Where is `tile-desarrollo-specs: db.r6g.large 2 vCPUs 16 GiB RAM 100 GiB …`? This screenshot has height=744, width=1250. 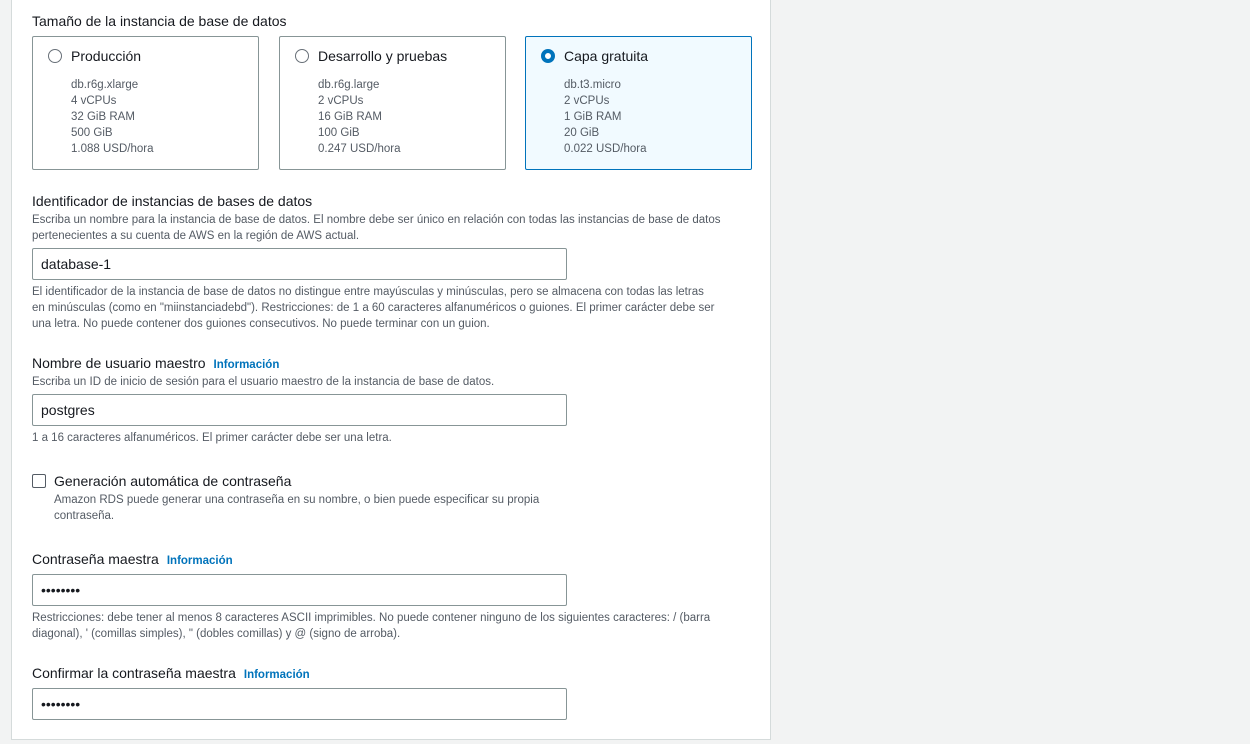 tile-desarrollo-specs: db.r6g.large 2 vCPUs 16 GiB RAM 100 GiB … is located at coordinates (359, 117).